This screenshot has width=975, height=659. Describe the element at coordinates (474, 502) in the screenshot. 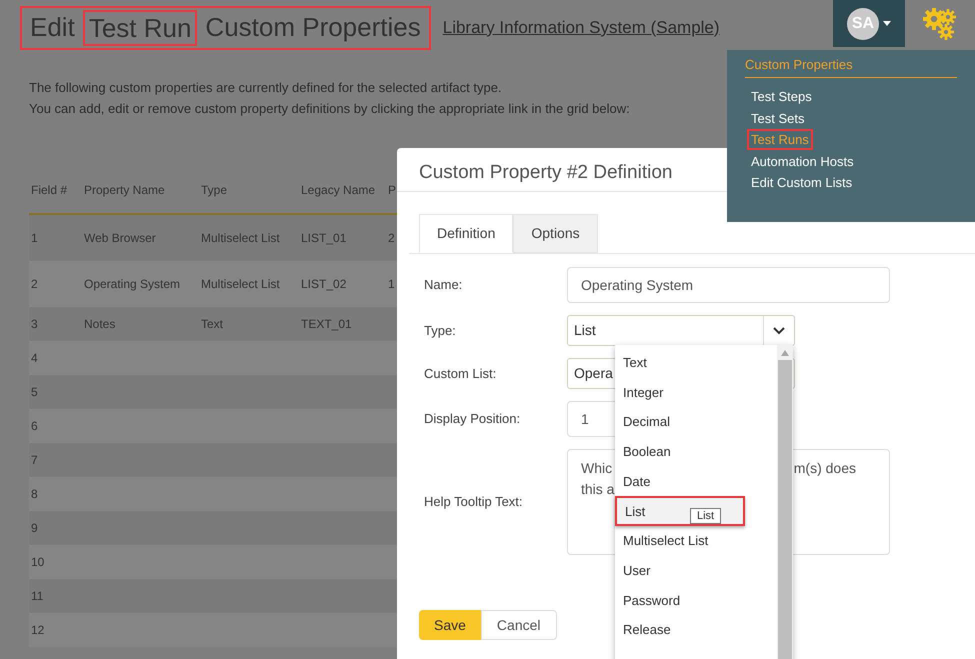

I see `field-label: Help Tooltip Text:` at that location.